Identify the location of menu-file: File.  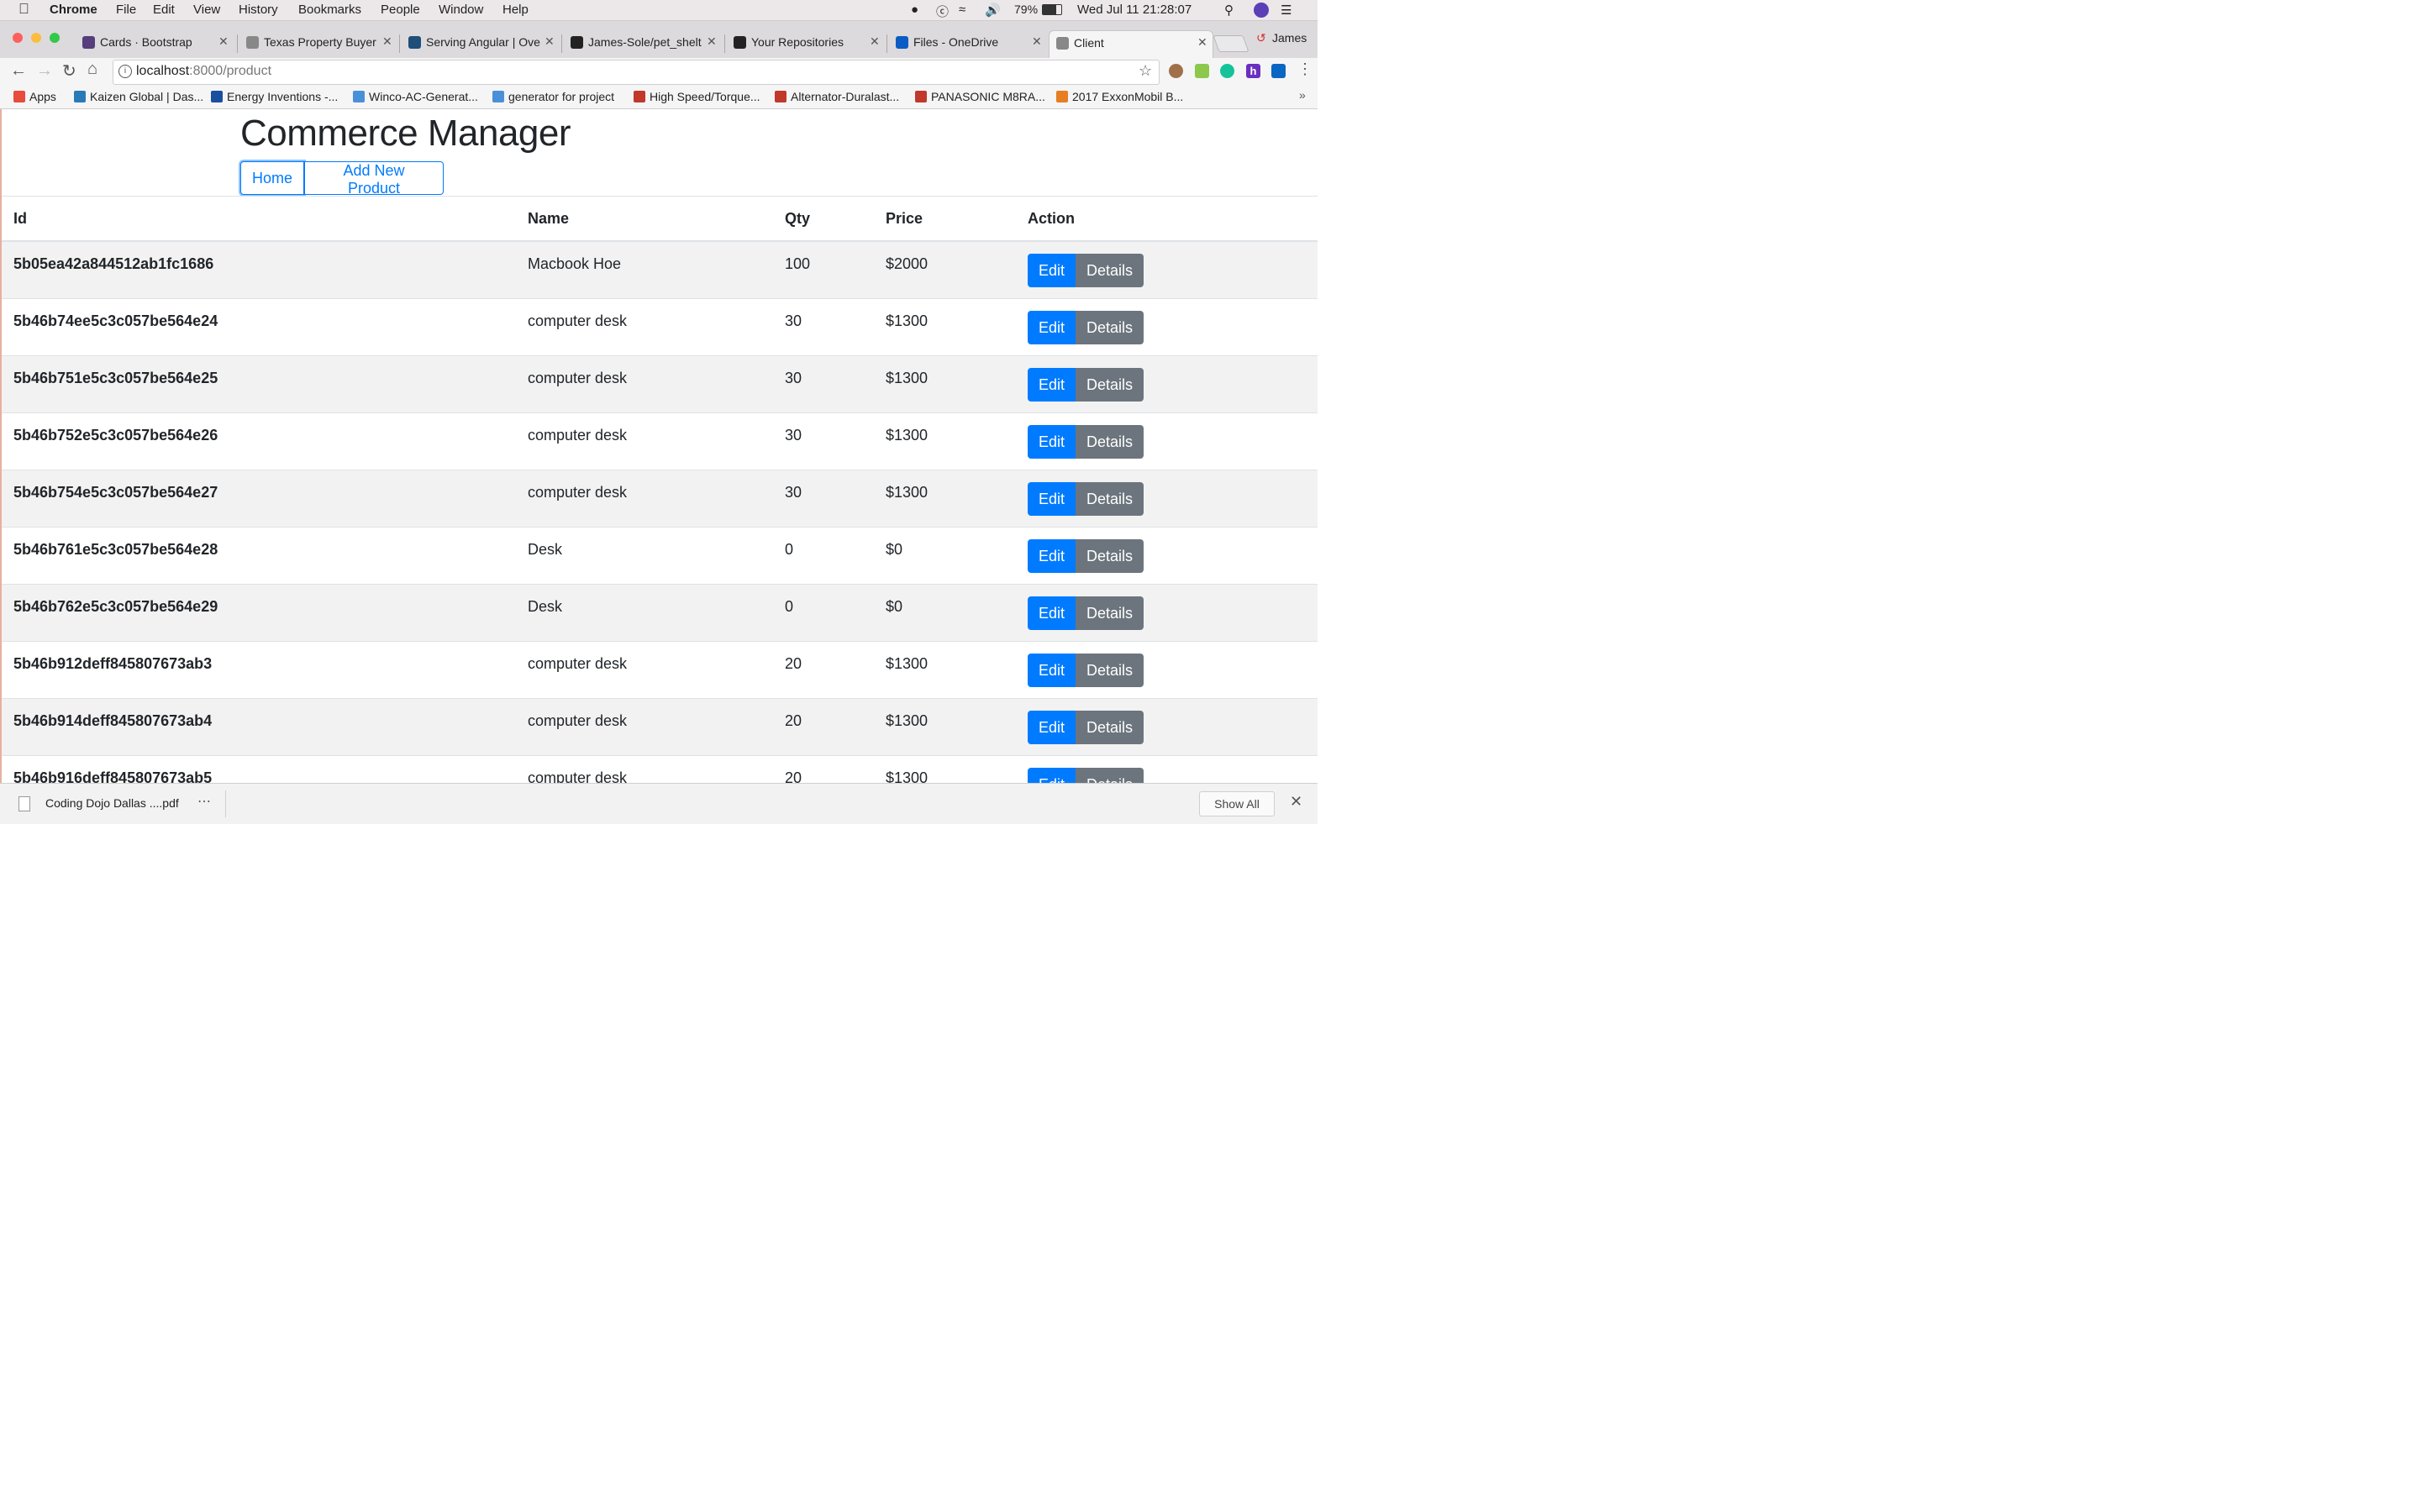
(126, 10).